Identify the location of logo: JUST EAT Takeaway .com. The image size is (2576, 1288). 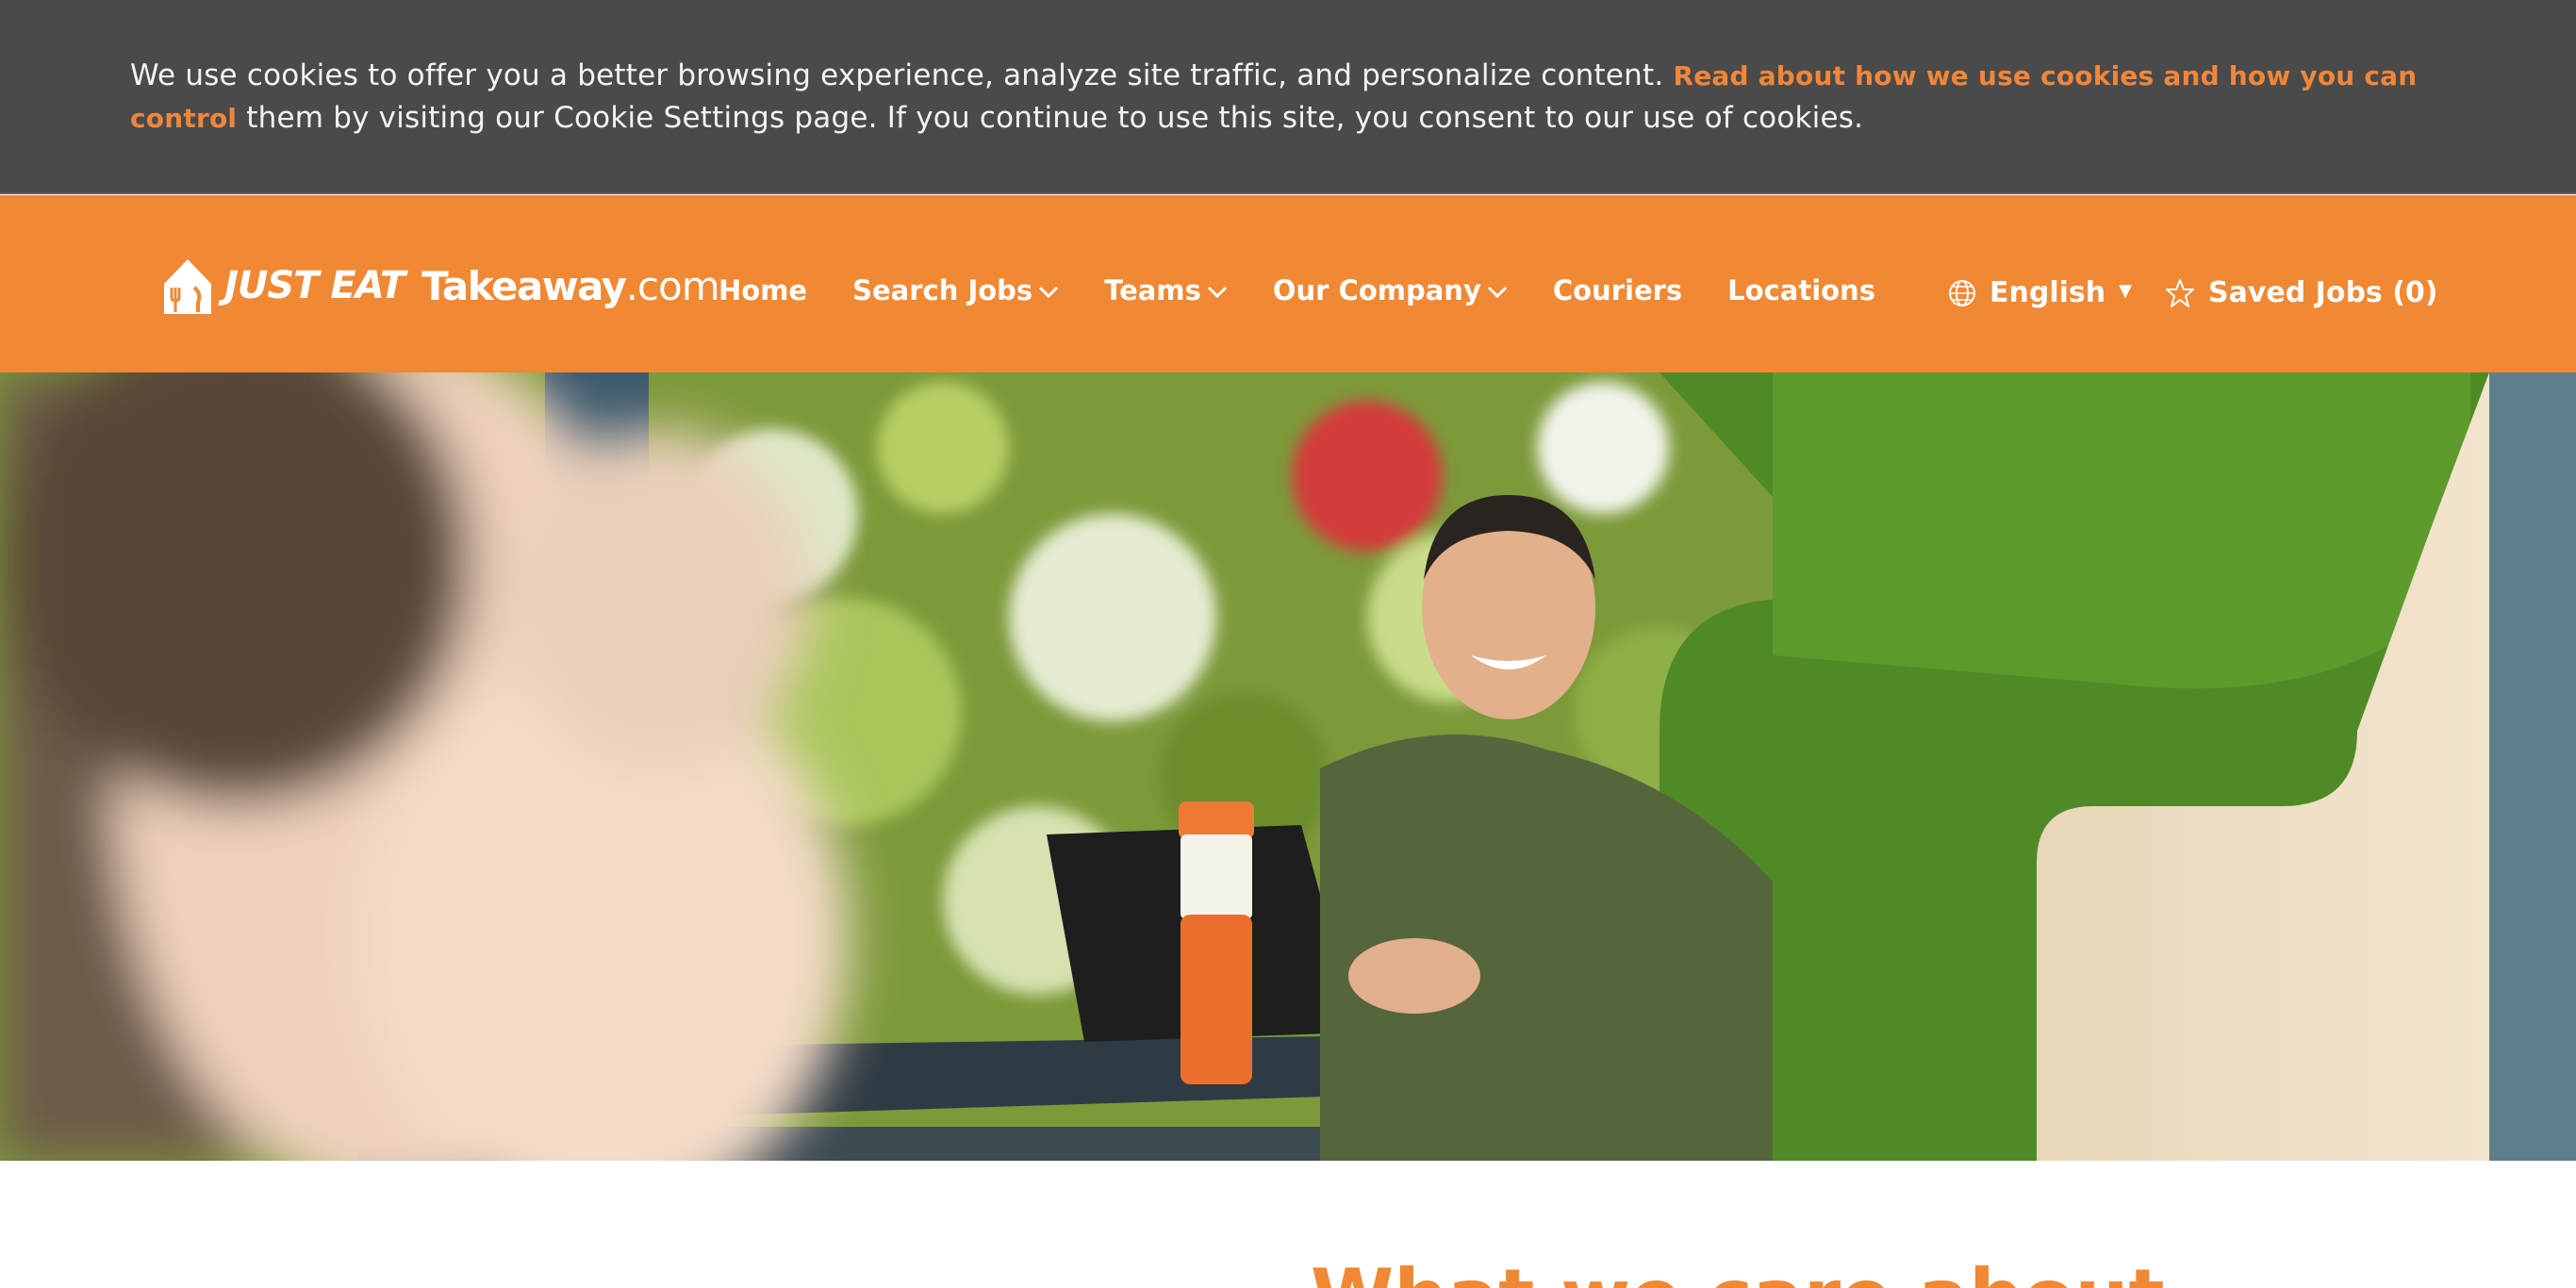
(438, 285).